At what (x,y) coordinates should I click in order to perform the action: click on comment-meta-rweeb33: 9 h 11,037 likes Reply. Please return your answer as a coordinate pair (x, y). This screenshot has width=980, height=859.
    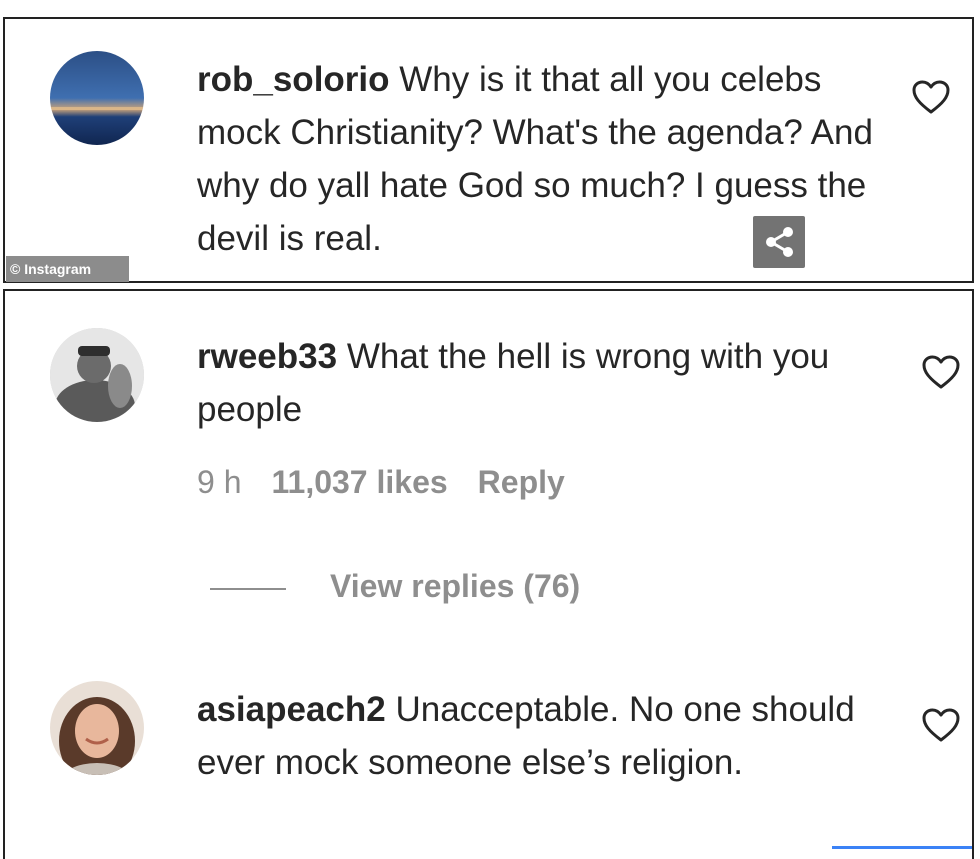
    Looking at the image, I should click on (396, 482).